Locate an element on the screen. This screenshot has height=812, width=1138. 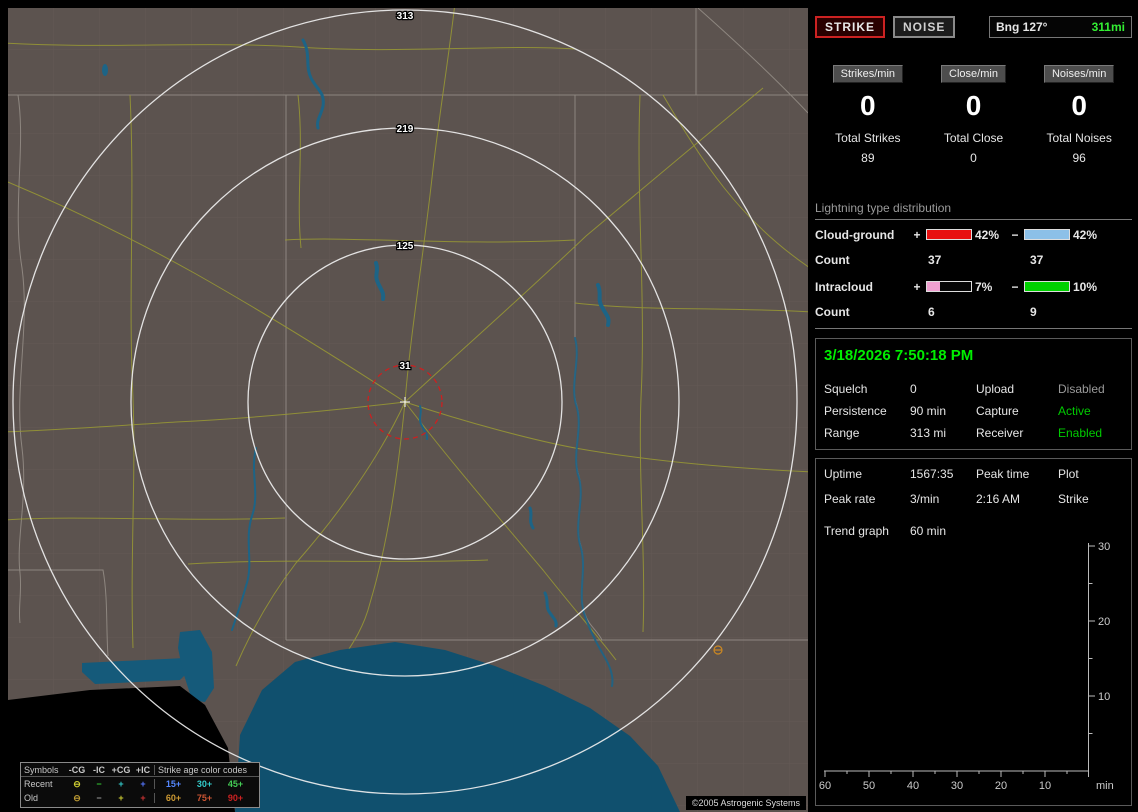
pos-cg-old-icon: + is located at coordinates (121, 798).